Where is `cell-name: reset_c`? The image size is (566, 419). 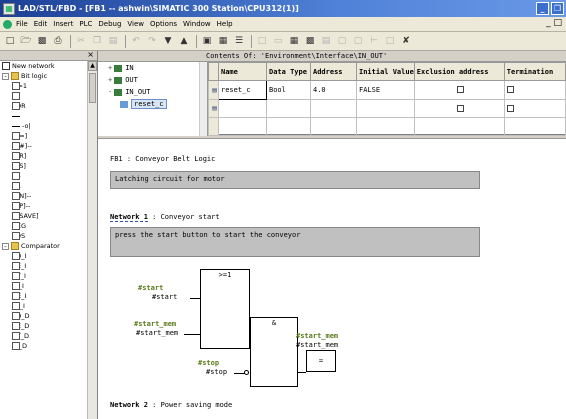 cell-name: reset_c is located at coordinates (242, 90).